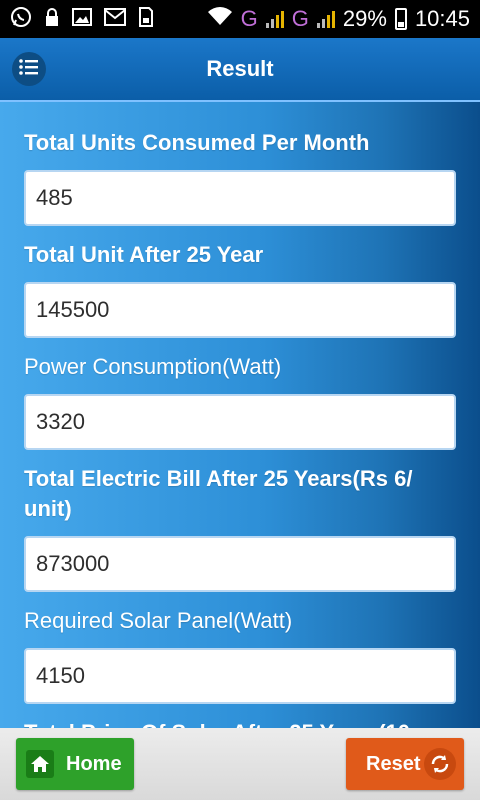 The height and width of the screenshot is (800, 480). I want to click on required-solar-panel-field, so click(240, 676).